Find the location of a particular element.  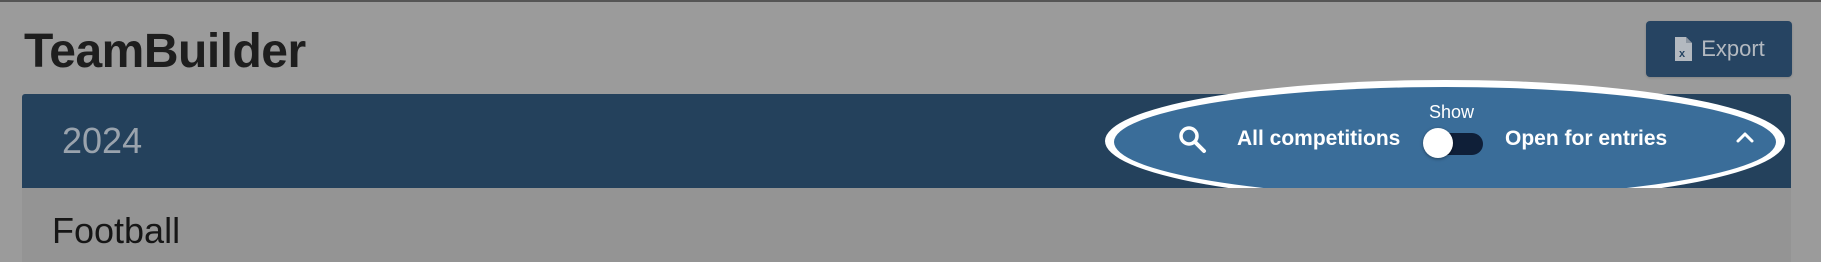

export-label: Export is located at coordinates (1733, 48).